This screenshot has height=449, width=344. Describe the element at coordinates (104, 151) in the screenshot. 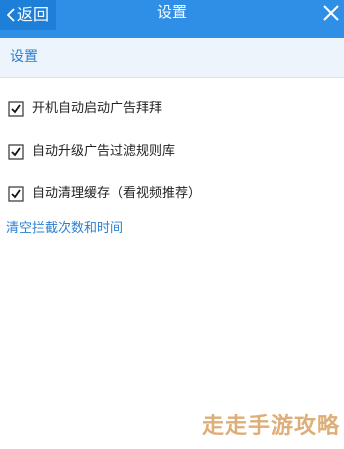

I see `option-label: 自动升级广告过滤规则库` at that location.